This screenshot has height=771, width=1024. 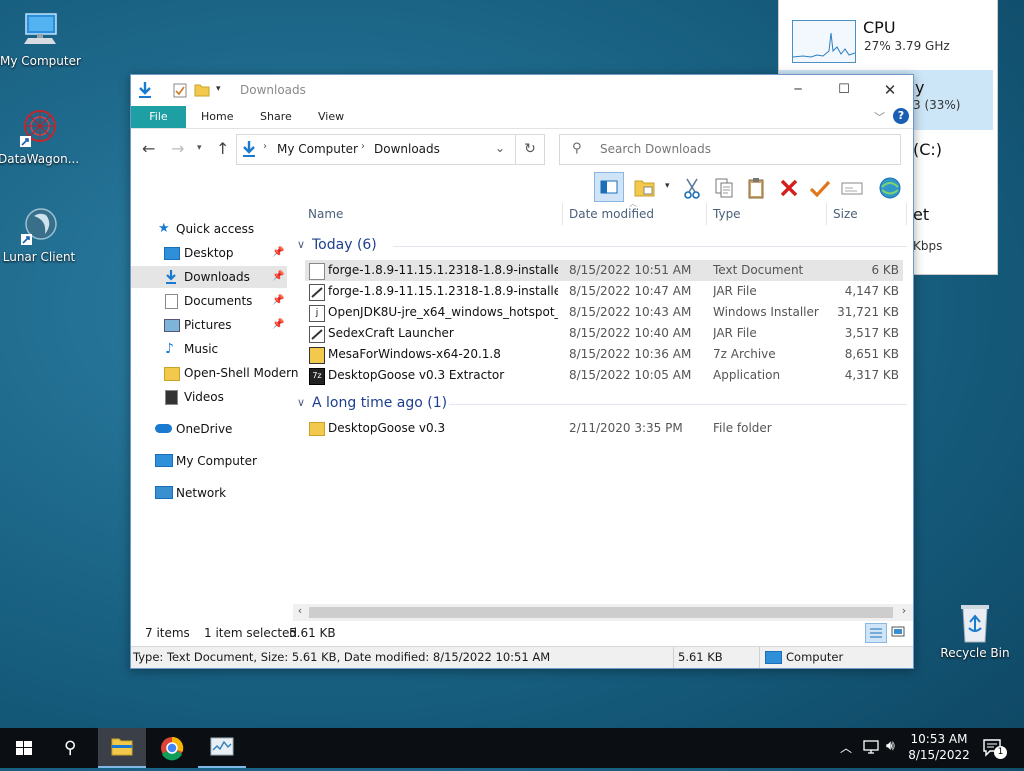 I want to click on refresh-button: ↻, so click(x=530, y=149).